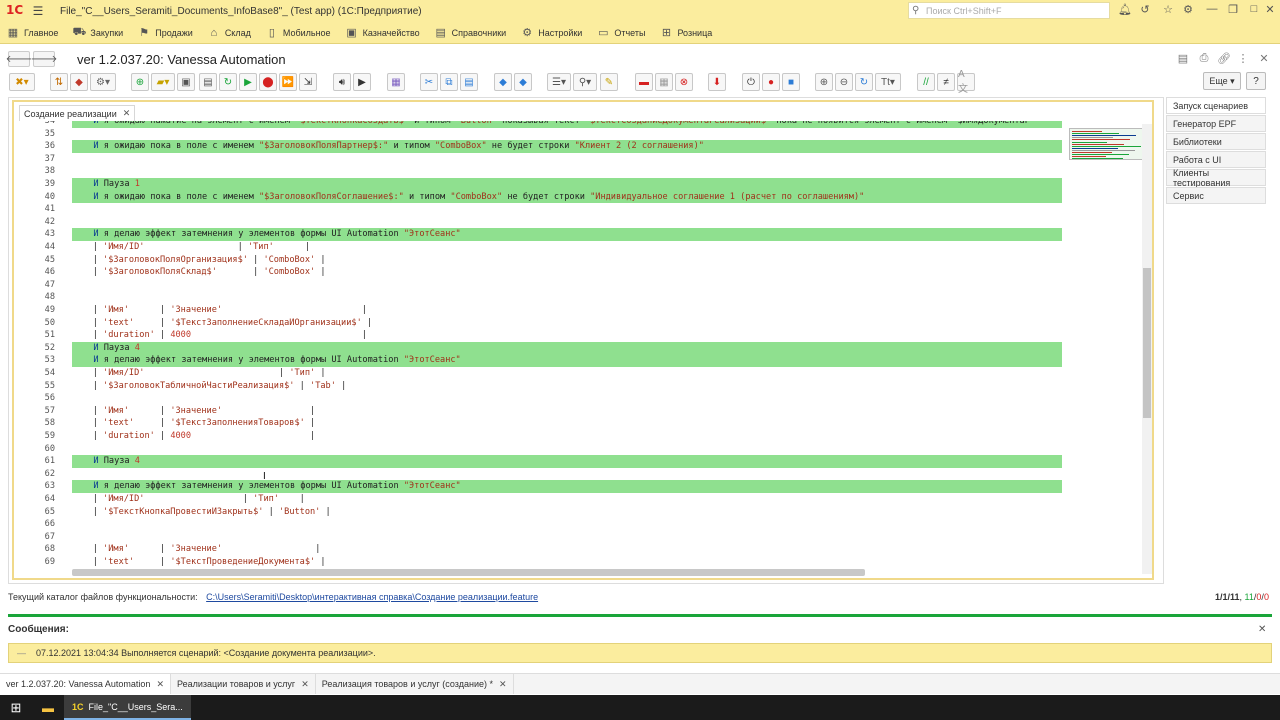 The height and width of the screenshot is (720, 1280). I want to click on settings-dropdown-button: ⚙▾, so click(103, 82).